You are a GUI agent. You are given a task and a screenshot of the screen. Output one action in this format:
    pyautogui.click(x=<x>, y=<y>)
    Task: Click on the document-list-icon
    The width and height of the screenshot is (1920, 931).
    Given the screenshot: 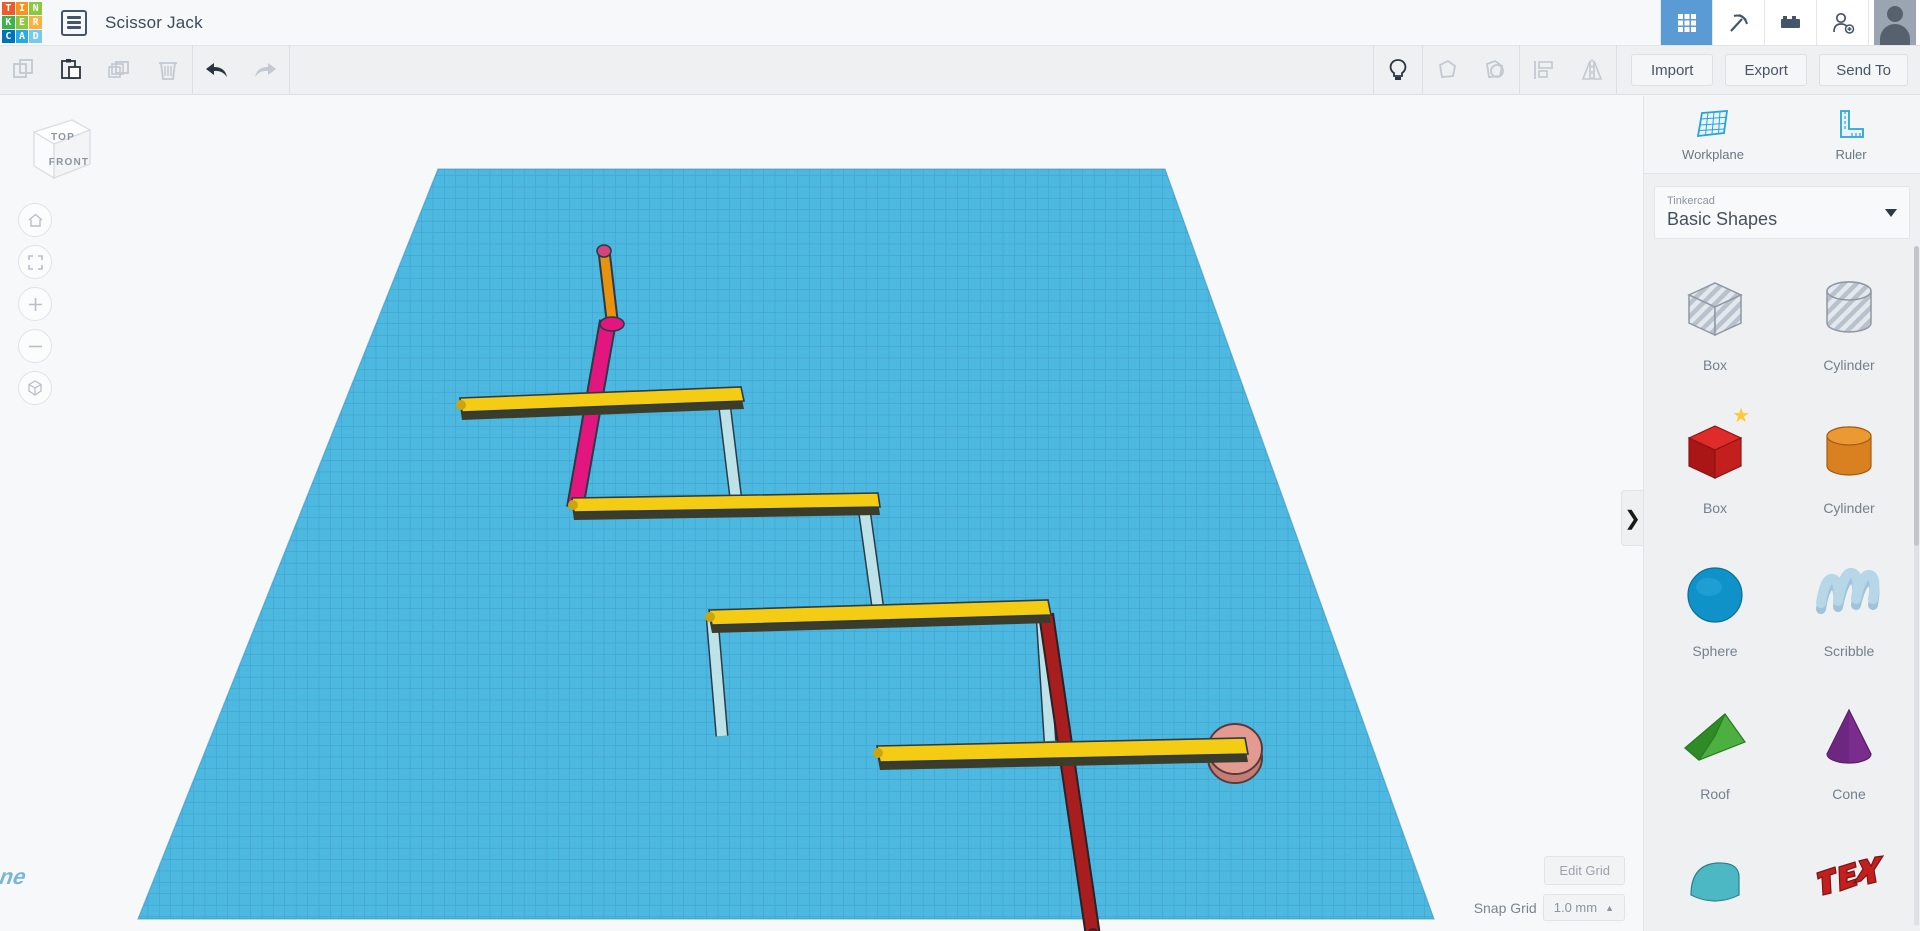 What is the action you would take?
    pyautogui.click(x=74, y=22)
    